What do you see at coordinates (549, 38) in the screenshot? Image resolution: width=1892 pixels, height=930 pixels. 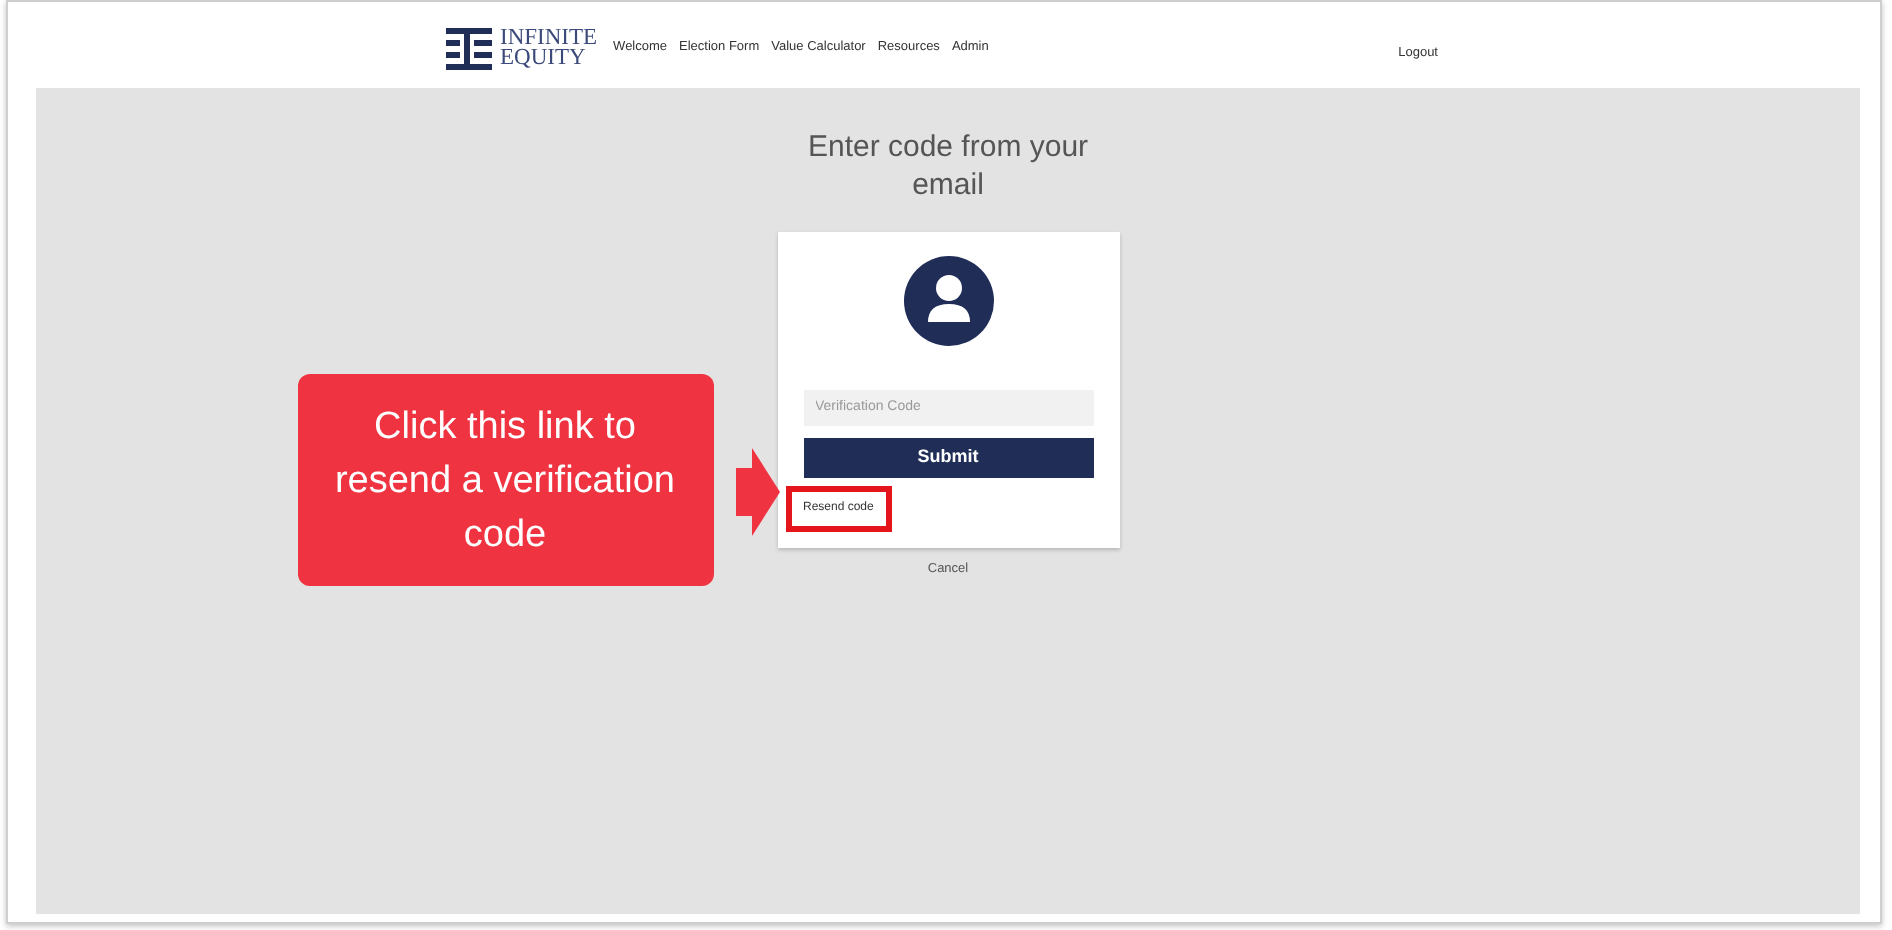 I see `brand-text: INFINITE` at bounding box center [549, 38].